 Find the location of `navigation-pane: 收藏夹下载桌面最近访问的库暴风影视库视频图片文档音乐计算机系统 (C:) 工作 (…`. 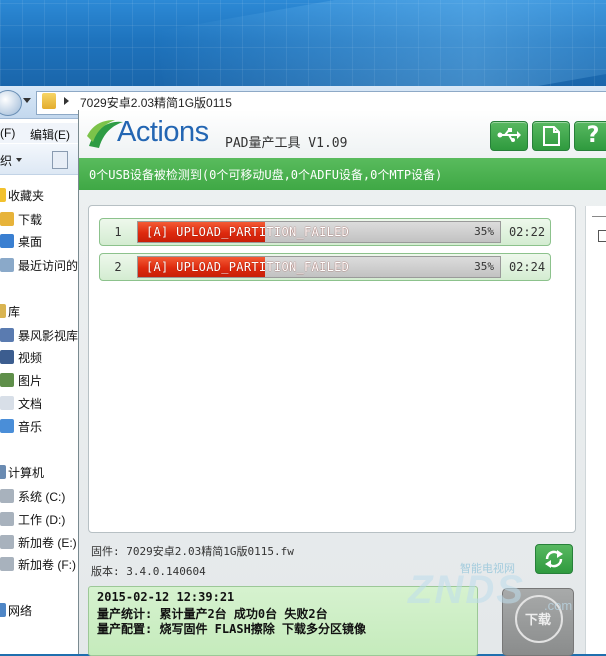

navigation-pane: 收藏夹下载桌面最近访问的库暴风影视库视频图片文档音乐计算机系统 (C:) 工作 (… is located at coordinates (40, 415).